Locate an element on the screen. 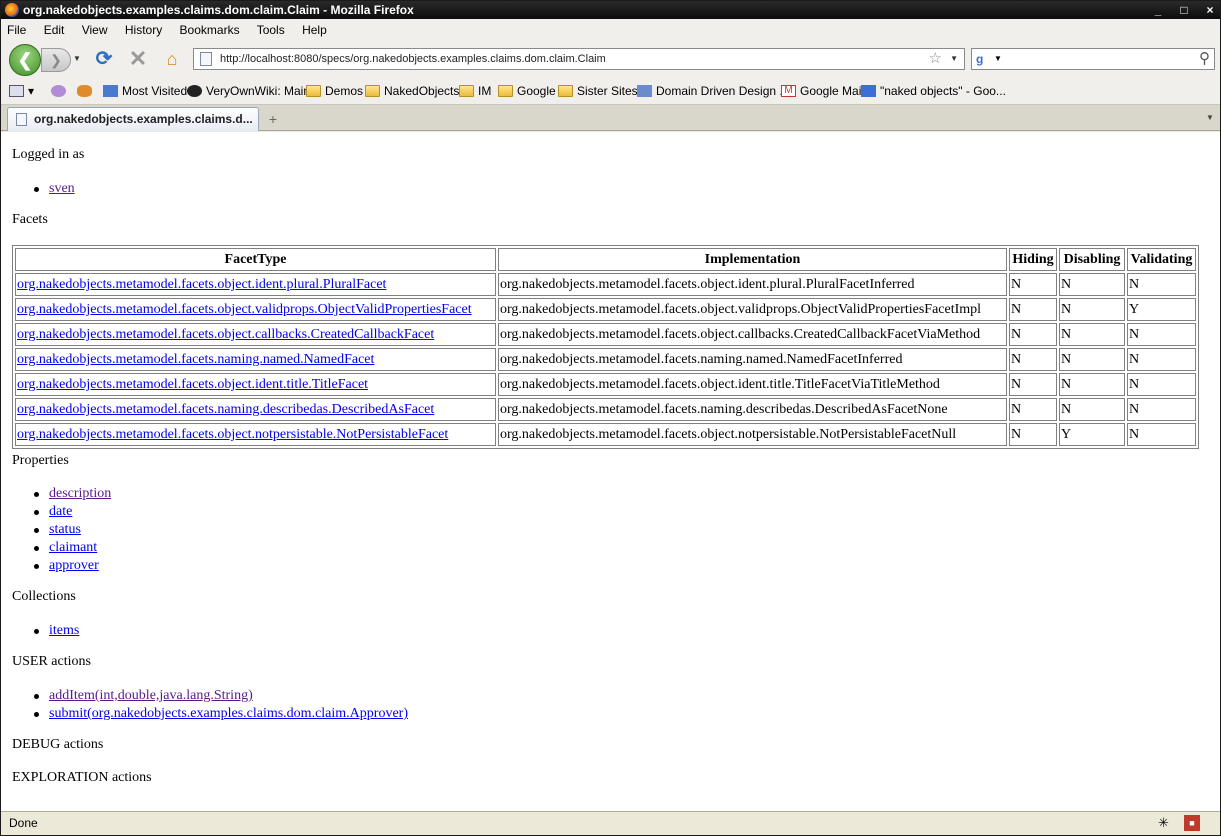 The image size is (1221, 836). tab-list-dropdown-icon: ▼ is located at coordinates (1210, 118).